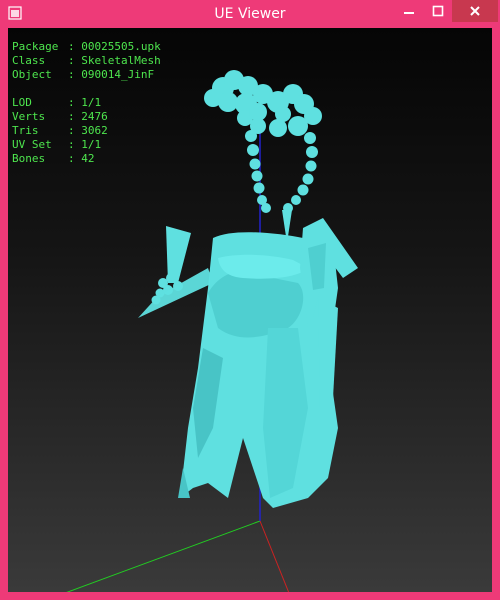 The width and height of the screenshot is (500, 600). I want to click on minimize-button, so click(409, 11).